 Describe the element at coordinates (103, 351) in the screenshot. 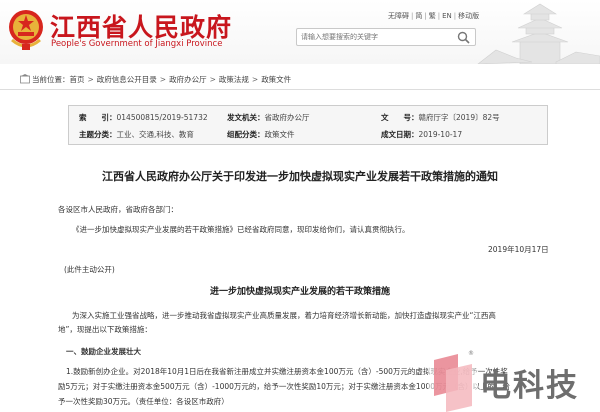

I see `section-heading: 一、鼓励企业发展壮大` at that location.